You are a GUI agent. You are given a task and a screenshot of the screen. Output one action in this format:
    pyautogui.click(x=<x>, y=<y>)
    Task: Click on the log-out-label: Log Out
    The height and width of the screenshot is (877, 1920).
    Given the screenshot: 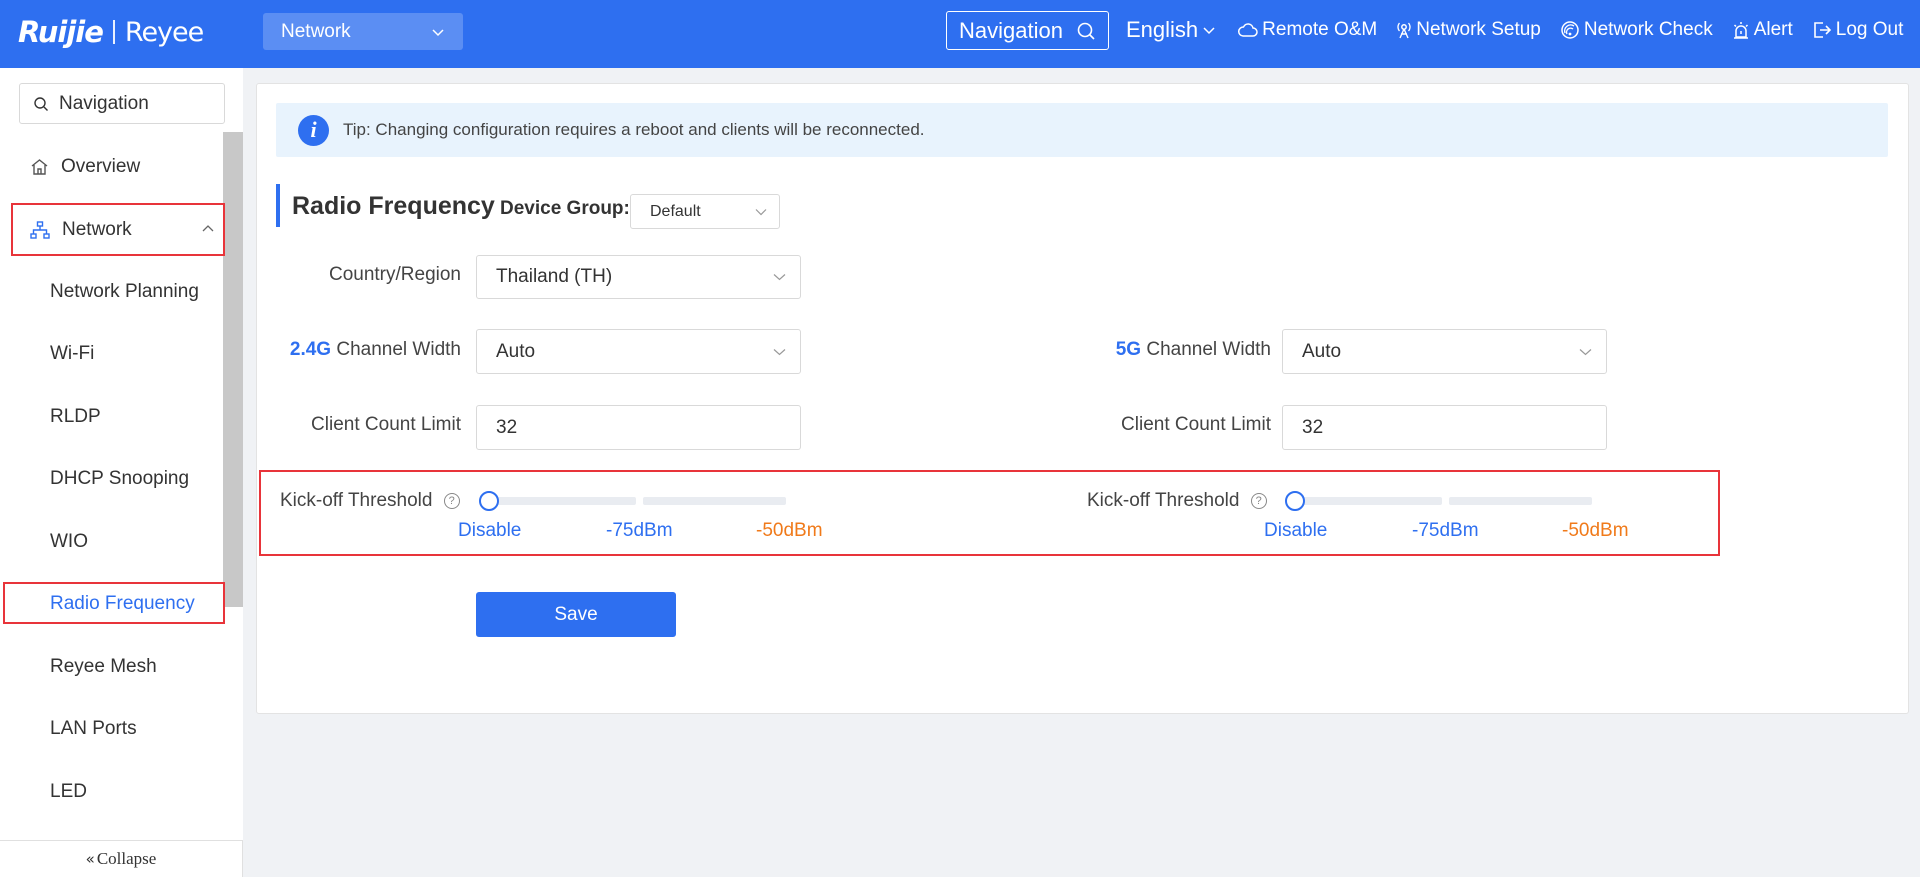 What is the action you would take?
    pyautogui.click(x=1869, y=29)
    